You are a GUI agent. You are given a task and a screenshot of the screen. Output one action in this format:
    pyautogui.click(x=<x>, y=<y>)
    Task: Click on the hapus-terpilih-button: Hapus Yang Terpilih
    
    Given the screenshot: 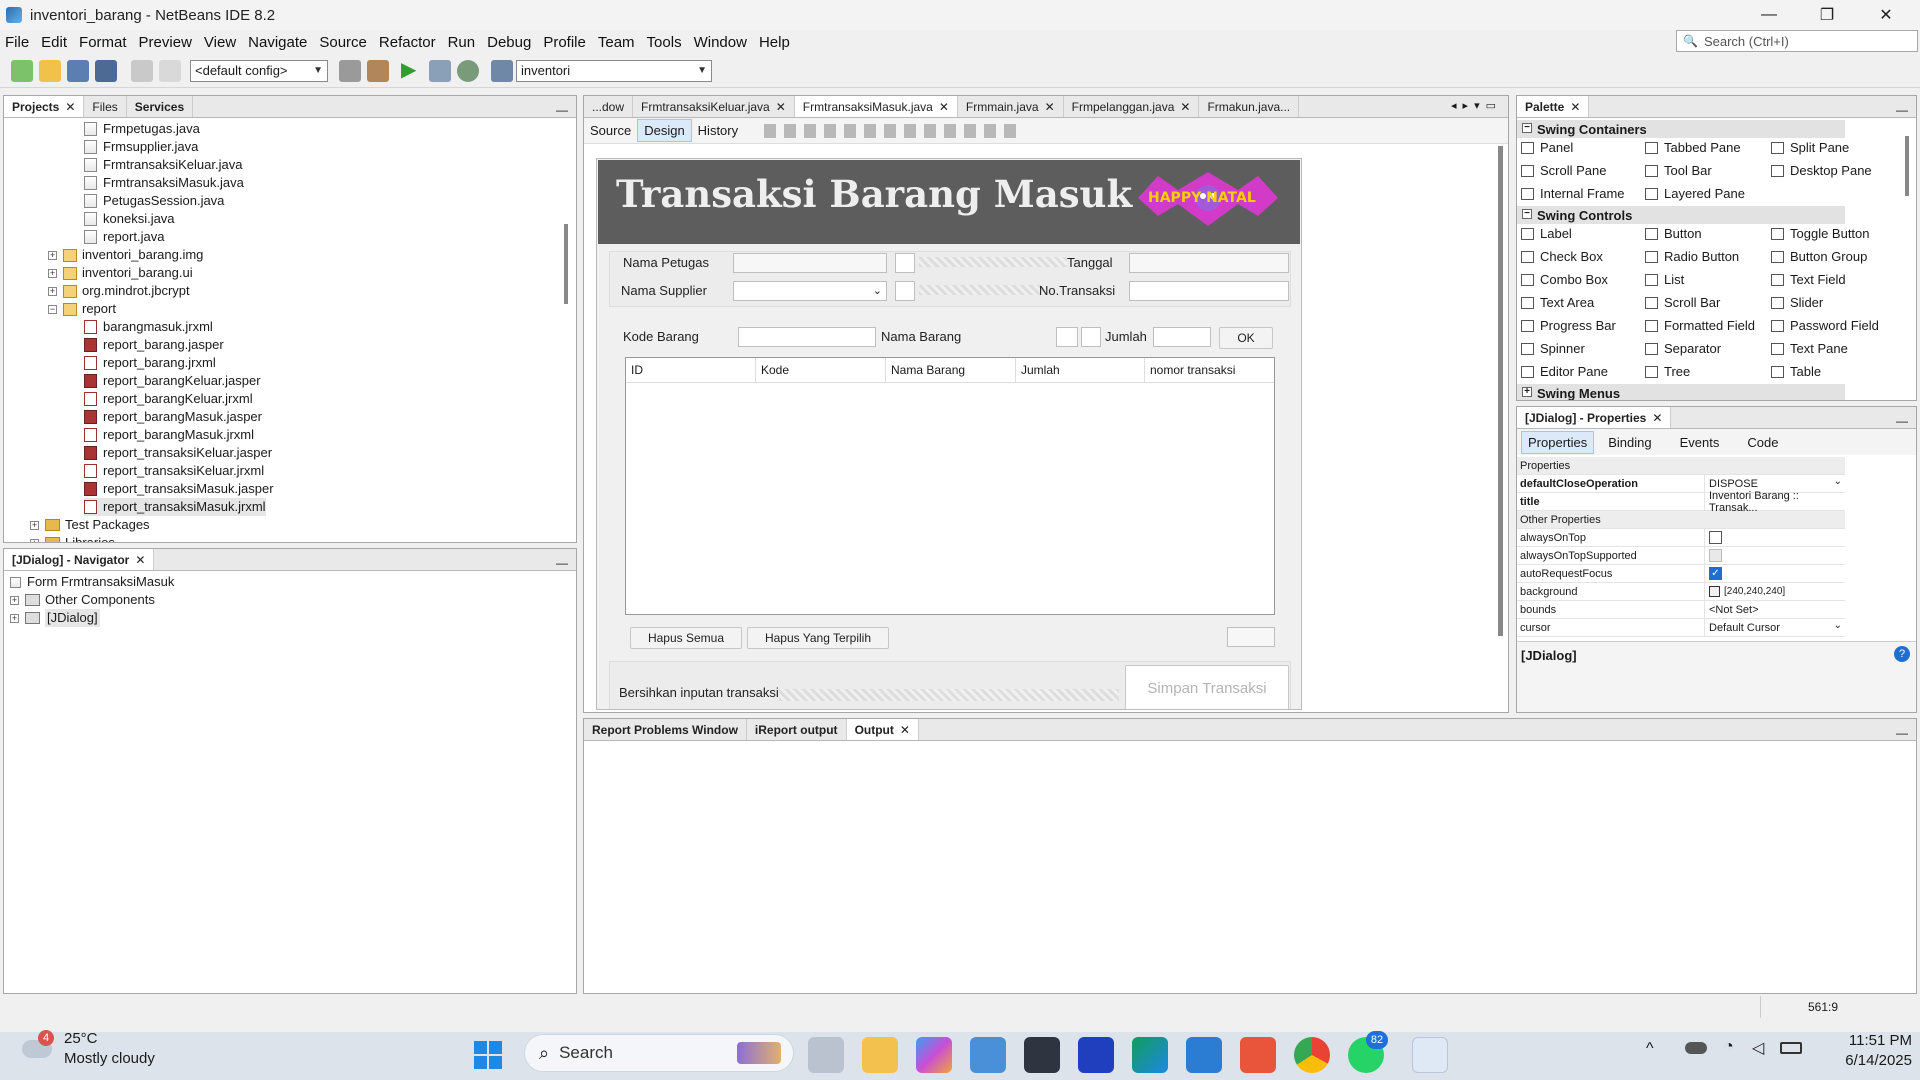 What is the action you would take?
    pyautogui.click(x=818, y=638)
    